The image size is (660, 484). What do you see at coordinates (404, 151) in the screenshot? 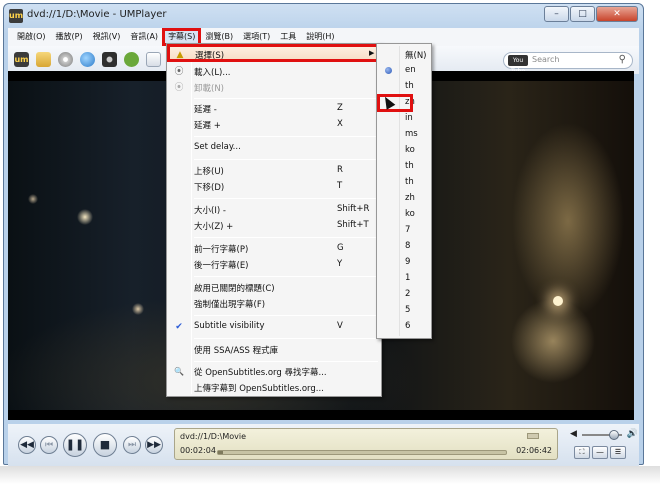
I see `track-item-ko: ko` at bounding box center [404, 151].